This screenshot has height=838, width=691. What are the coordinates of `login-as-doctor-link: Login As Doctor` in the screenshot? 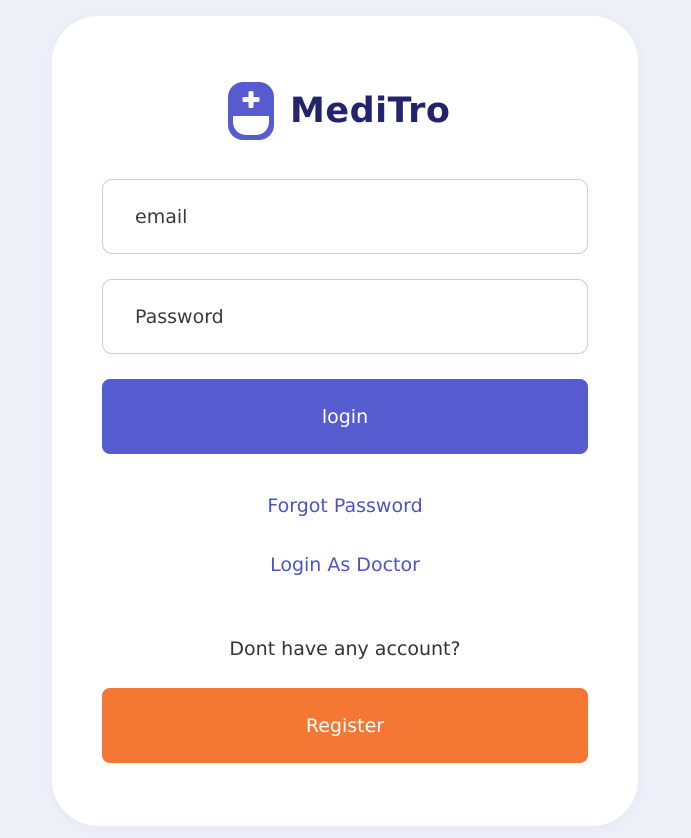 It's located at (345, 565).